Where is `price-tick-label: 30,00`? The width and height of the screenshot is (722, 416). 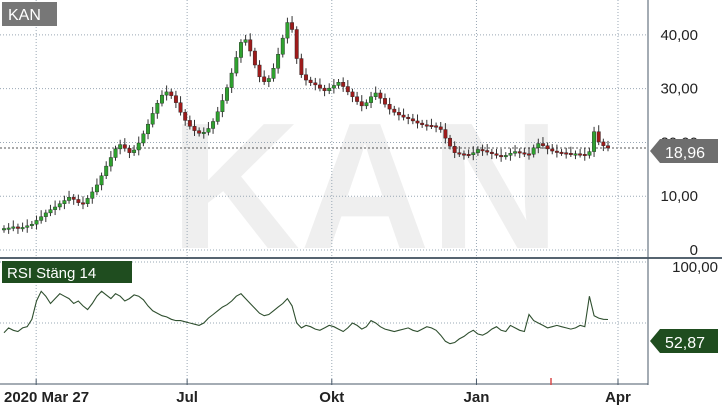
price-tick-label: 30,00 is located at coordinates (679, 89).